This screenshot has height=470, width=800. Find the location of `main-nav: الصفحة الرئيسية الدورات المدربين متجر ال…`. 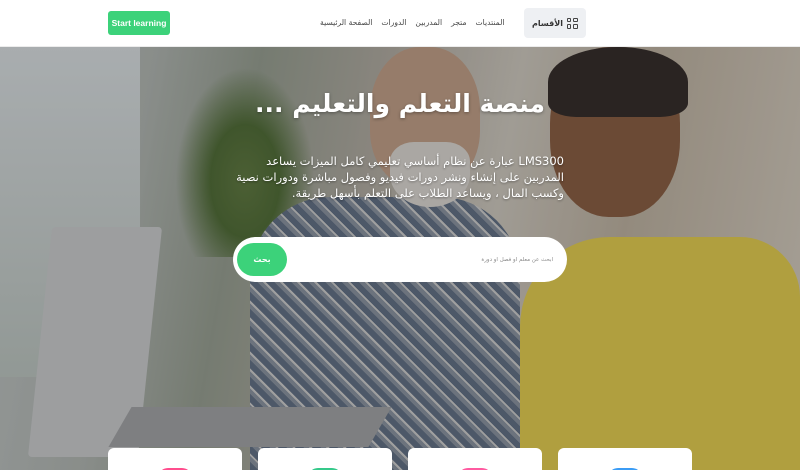

main-nav: الصفحة الرئيسية الدورات المدربين متجر ال… is located at coordinates (414, 23).